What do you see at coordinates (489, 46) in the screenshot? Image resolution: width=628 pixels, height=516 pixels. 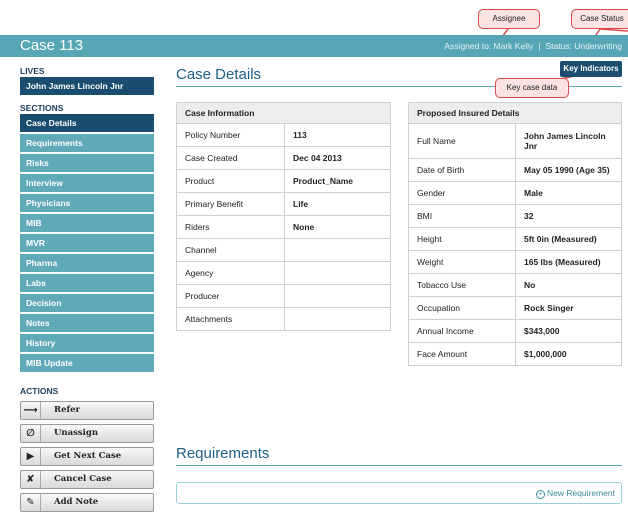 I see `assigned-to-text: Assigned to: Mark Kelly` at bounding box center [489, 46].